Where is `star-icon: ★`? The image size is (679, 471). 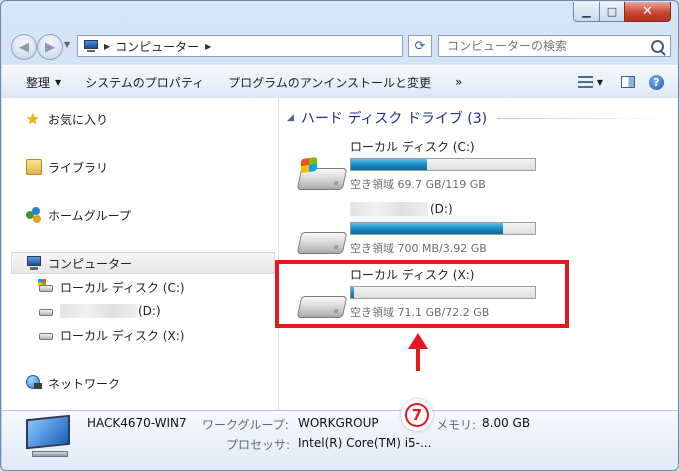 star-icon: ★ is located at coordinates (33, 119).